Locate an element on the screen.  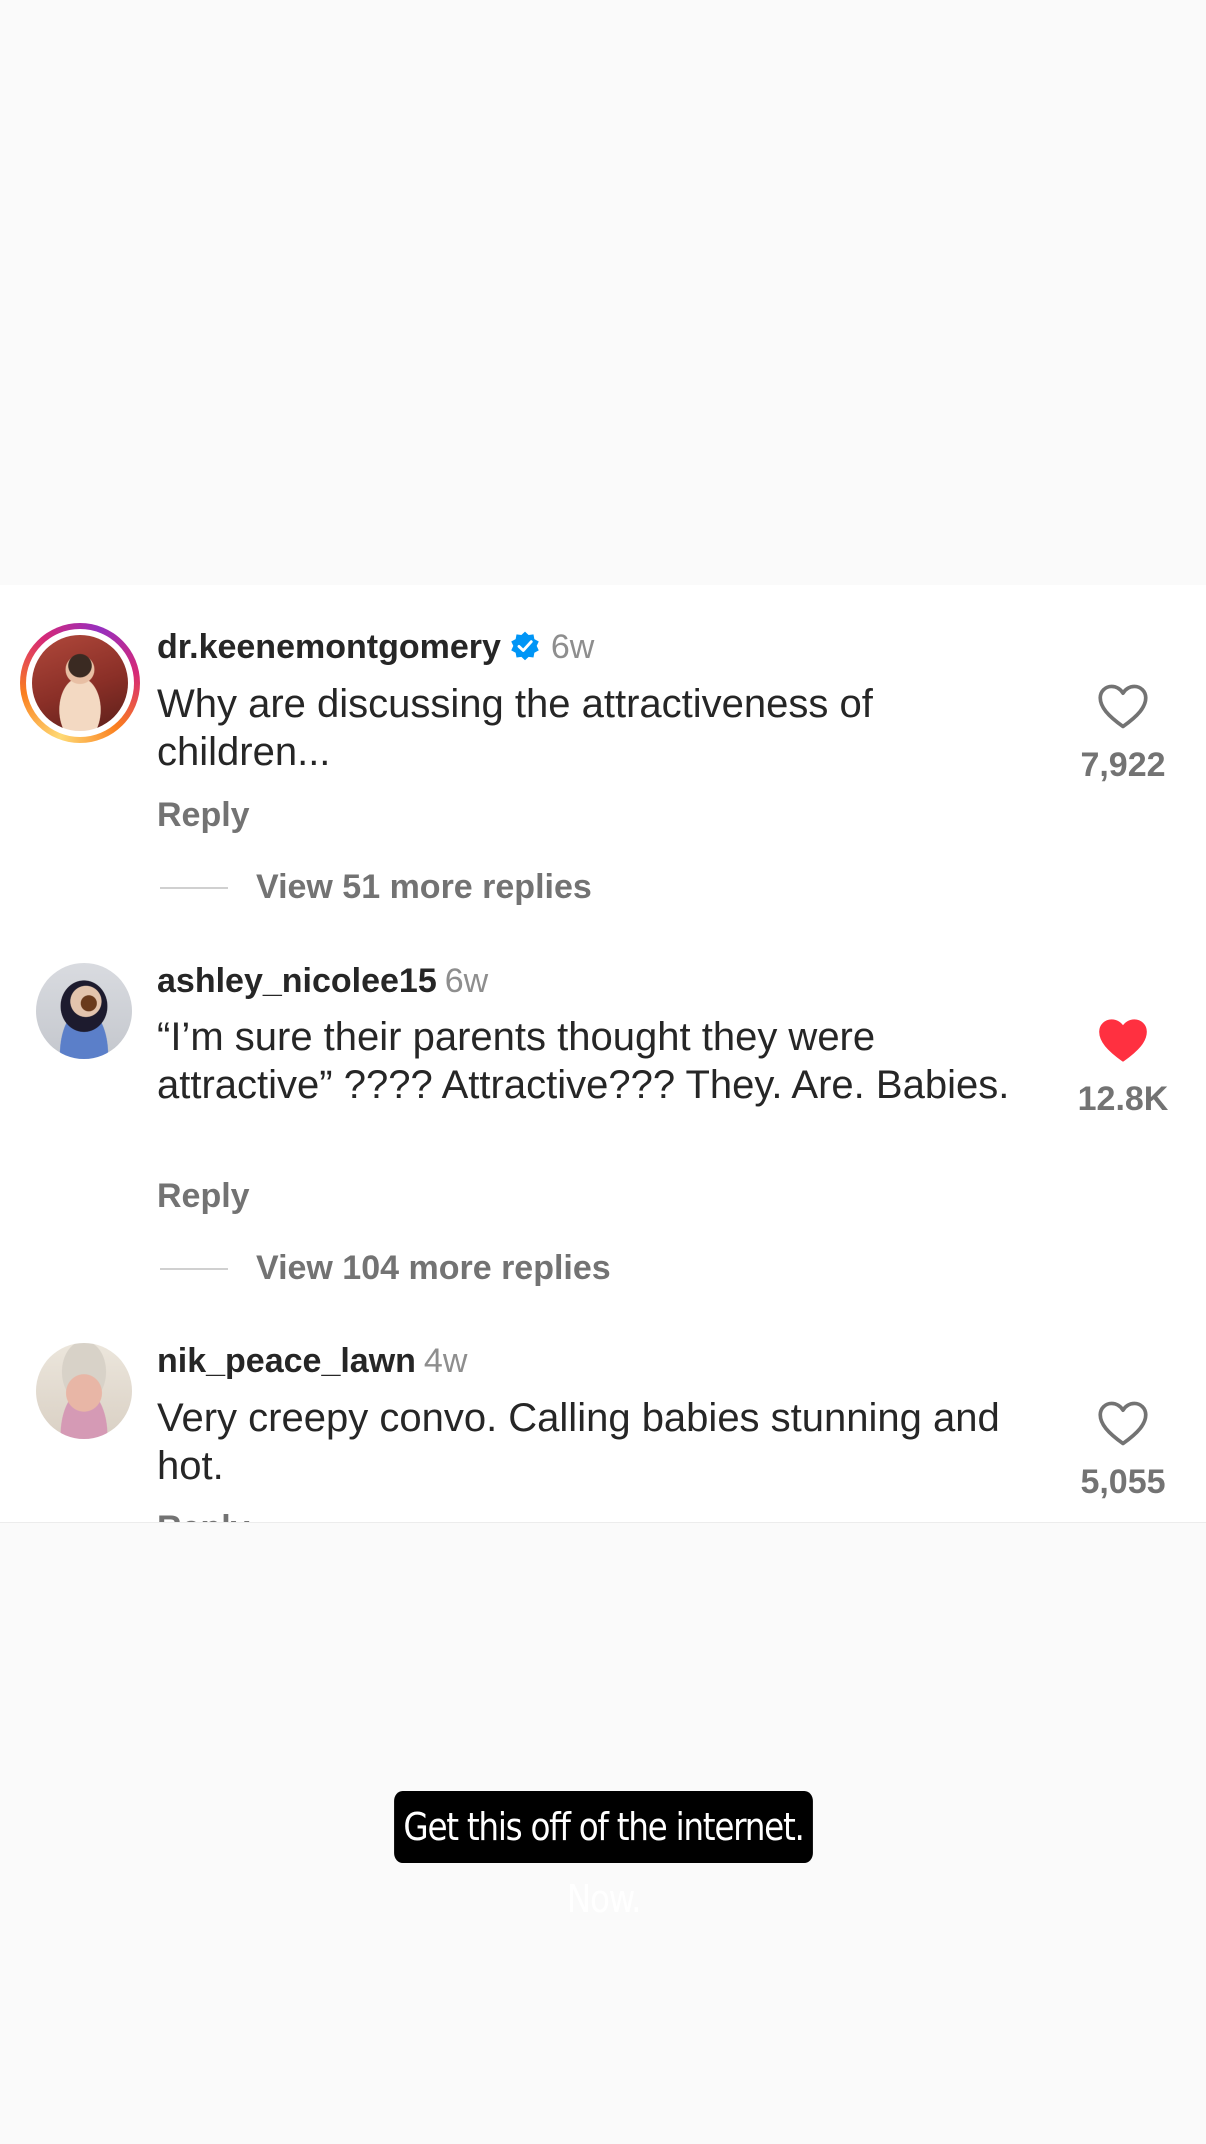
profile-photo-icon is located at coordinates (80, 683).